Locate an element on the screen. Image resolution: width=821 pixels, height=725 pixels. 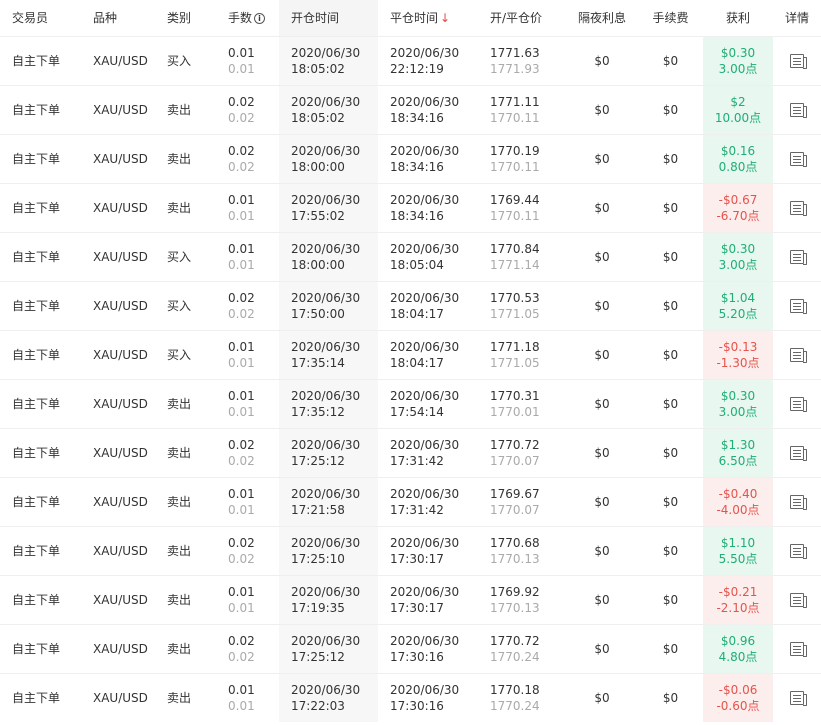
close-price: 1770.01 is located at coordinates (515, 411).